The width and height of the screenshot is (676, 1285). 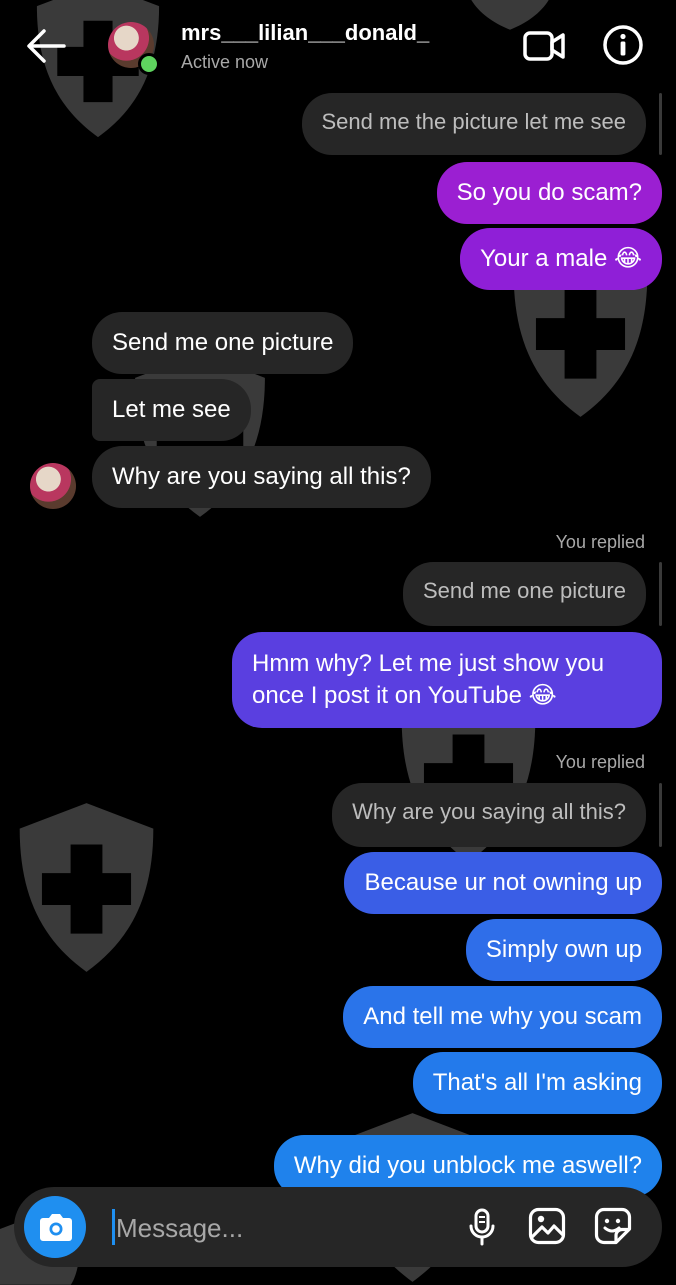 I want to click on outgoing-message: And tell me why you scam, so click(x=502, y=1017).